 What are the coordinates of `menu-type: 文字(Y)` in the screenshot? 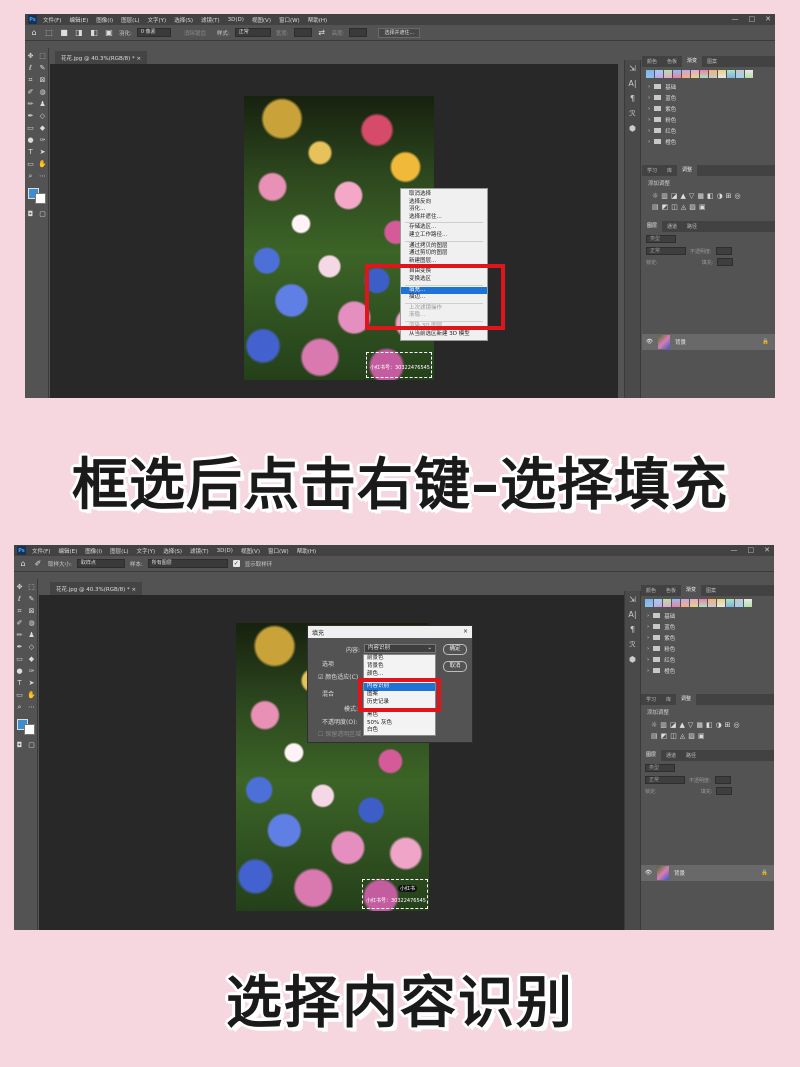 It's located at (157, 20).